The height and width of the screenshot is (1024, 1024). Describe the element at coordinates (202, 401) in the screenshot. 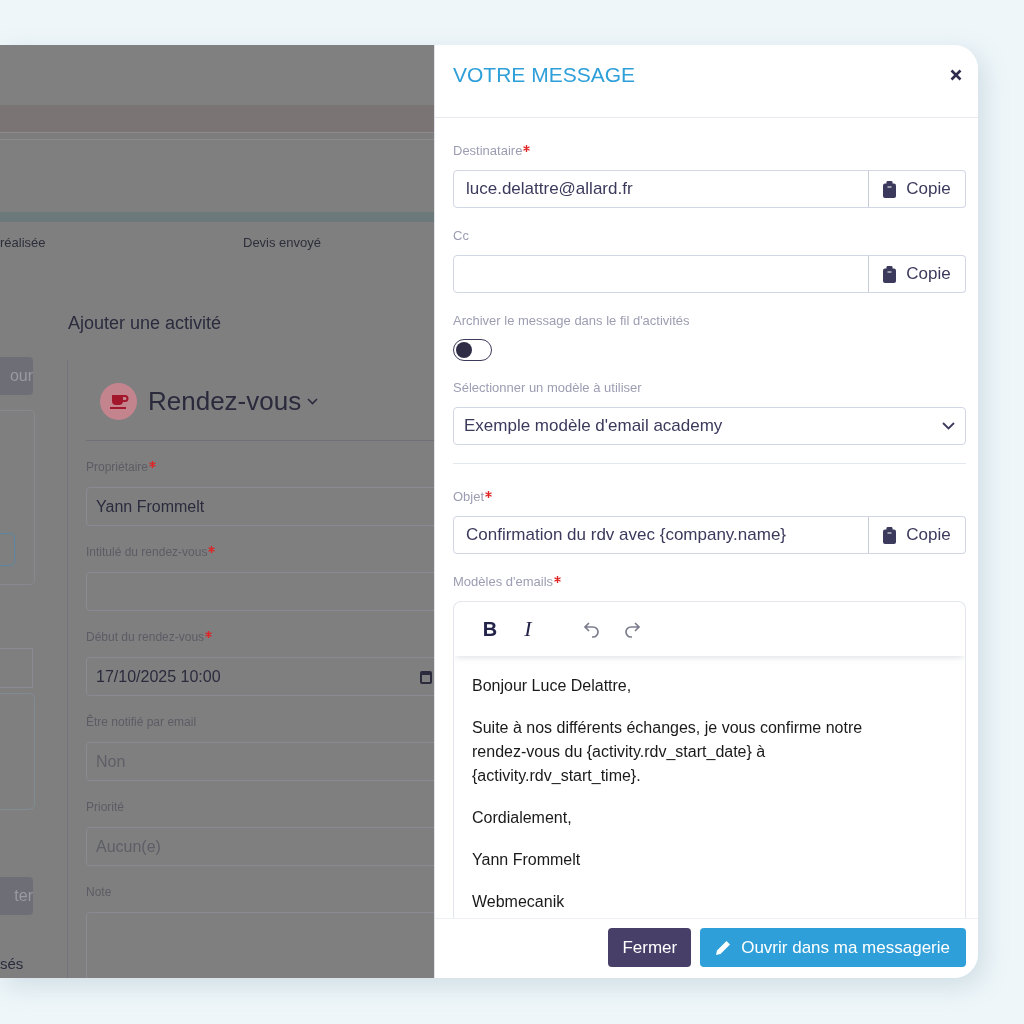

I see `activity-type-dropdown: Rendez-vous` at that location.